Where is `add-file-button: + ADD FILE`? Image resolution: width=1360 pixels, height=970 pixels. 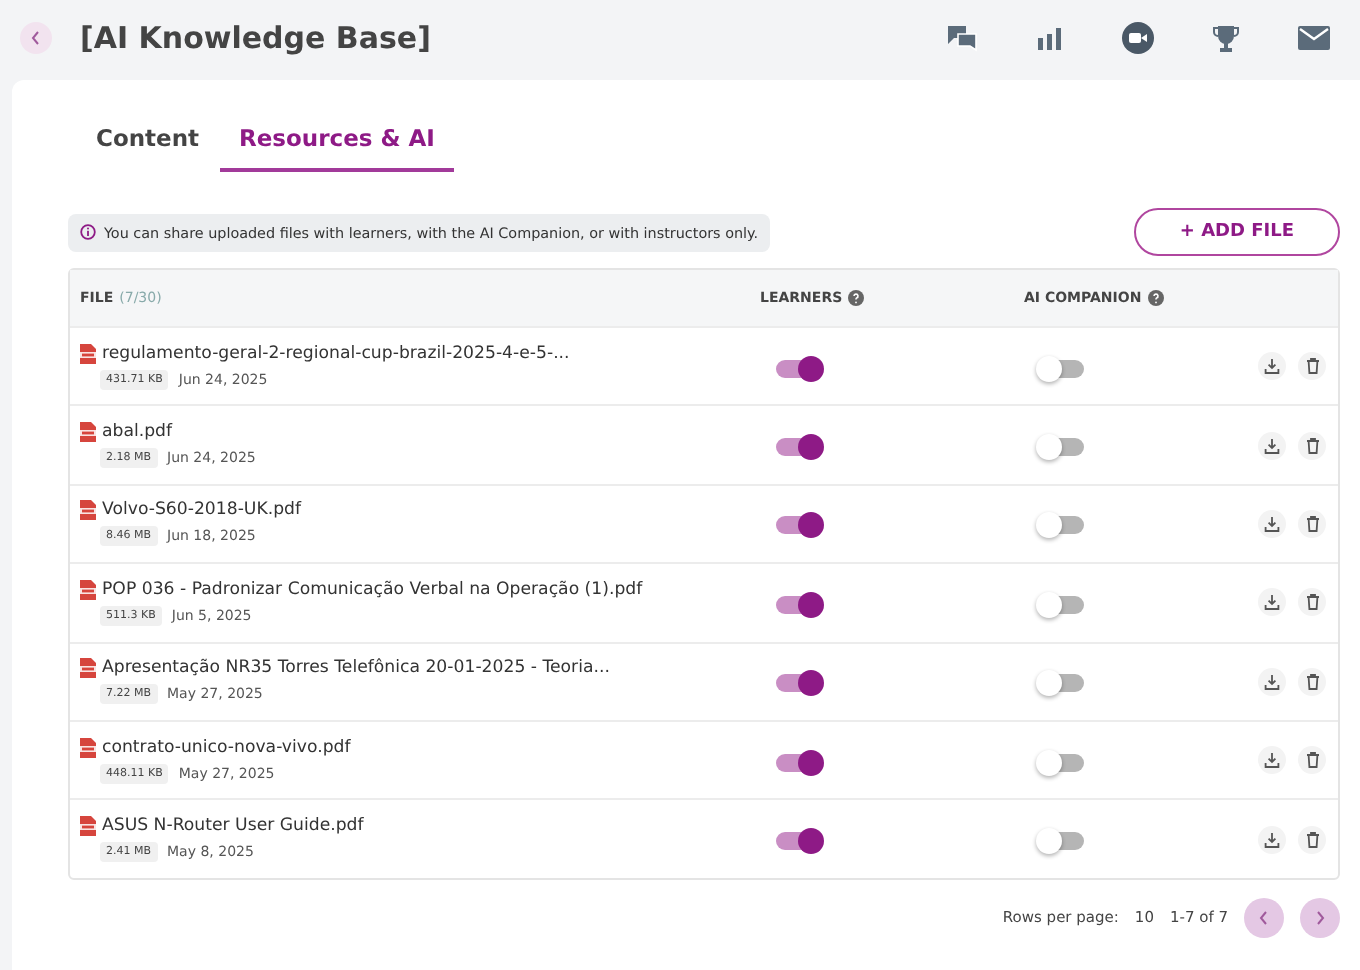
add-file-button: + ADD FILE is located at coordinates (1236, 232).